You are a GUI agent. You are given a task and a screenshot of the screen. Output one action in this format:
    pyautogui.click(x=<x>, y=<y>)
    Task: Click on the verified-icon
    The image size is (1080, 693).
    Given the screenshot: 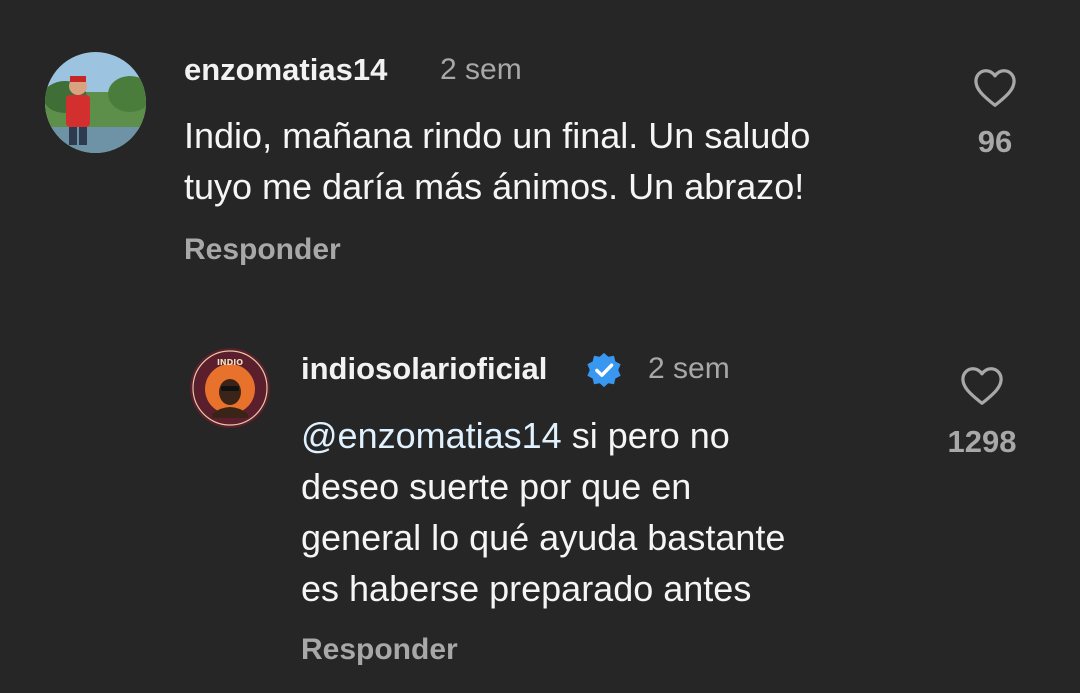 What is the action you would take?
    pyautogui.click(x=604, y=370)
    